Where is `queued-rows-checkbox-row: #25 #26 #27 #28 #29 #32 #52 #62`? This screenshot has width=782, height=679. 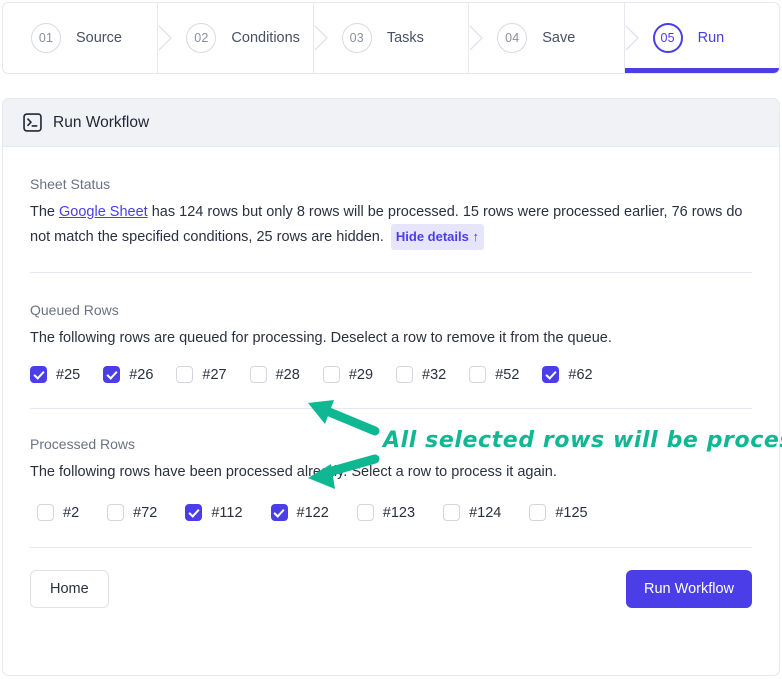 queued-rows-checkbox-row: #25 #26 #27 #28 #29 #32 #52 #62 is located at coordinates (391, 374).